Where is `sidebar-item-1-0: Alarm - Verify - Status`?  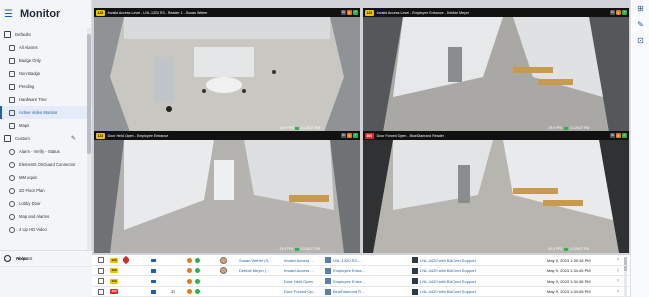 sidebar-item-1-0: Alarm - Verify - Status is located at coordinates (46, 151).